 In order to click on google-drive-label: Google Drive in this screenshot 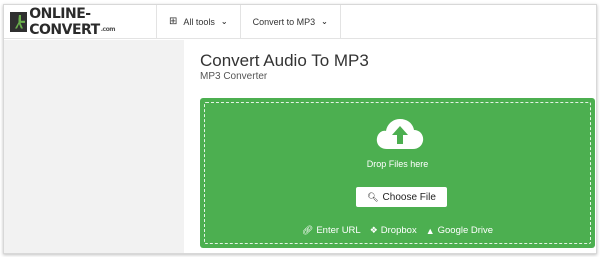, I will do `click(465, 230)`.